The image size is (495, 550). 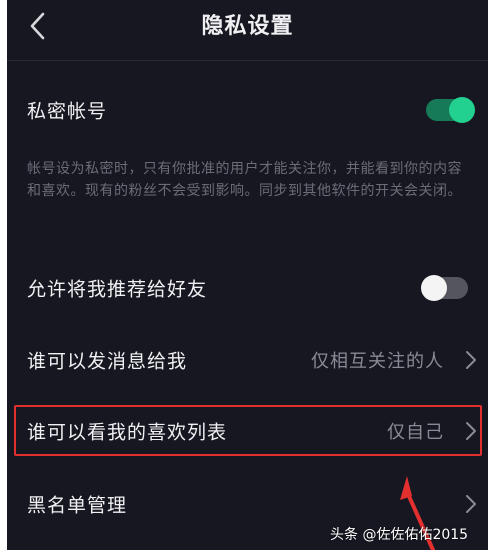 I want to click on setting-row-recommend-to-friends: 允许将我推荐给好友, so click(x=247, y=288).